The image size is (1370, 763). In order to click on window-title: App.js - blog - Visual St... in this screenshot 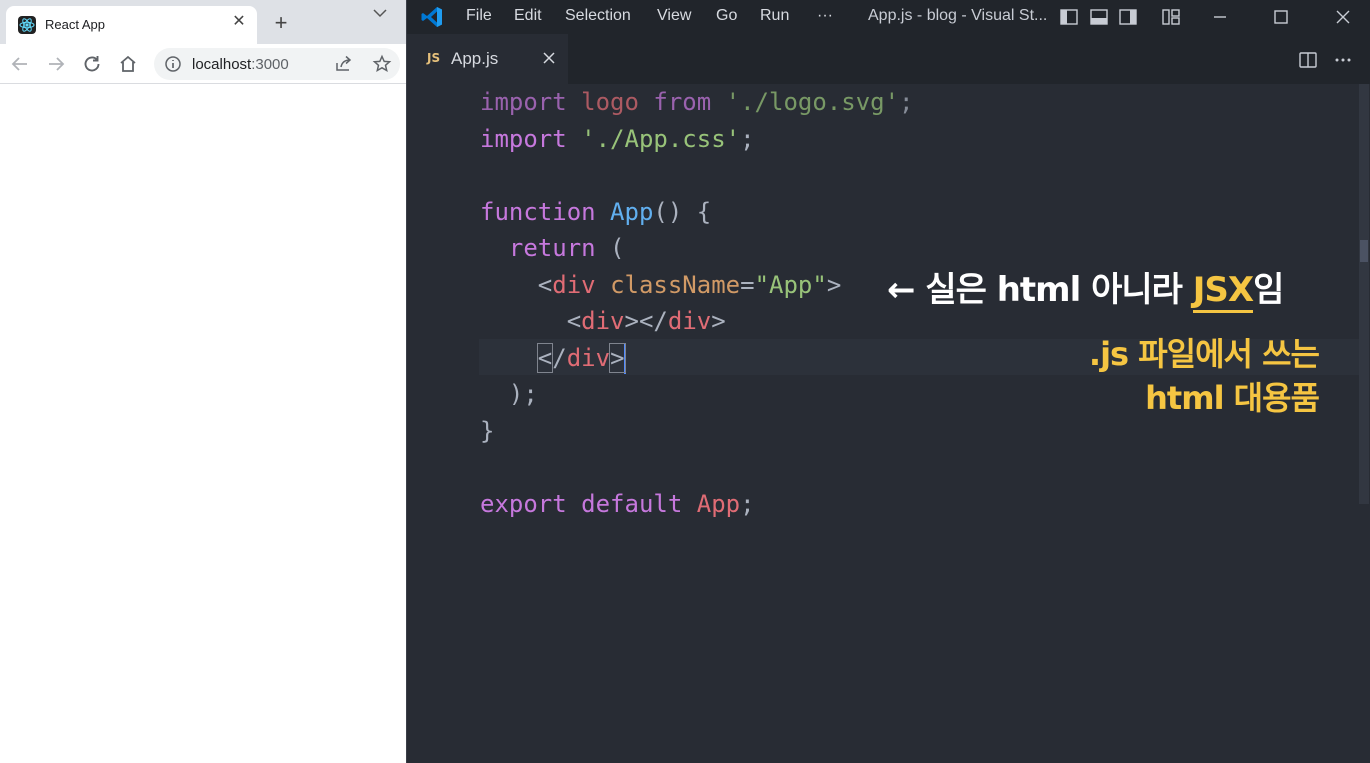, I will do `click(958, 15)`.